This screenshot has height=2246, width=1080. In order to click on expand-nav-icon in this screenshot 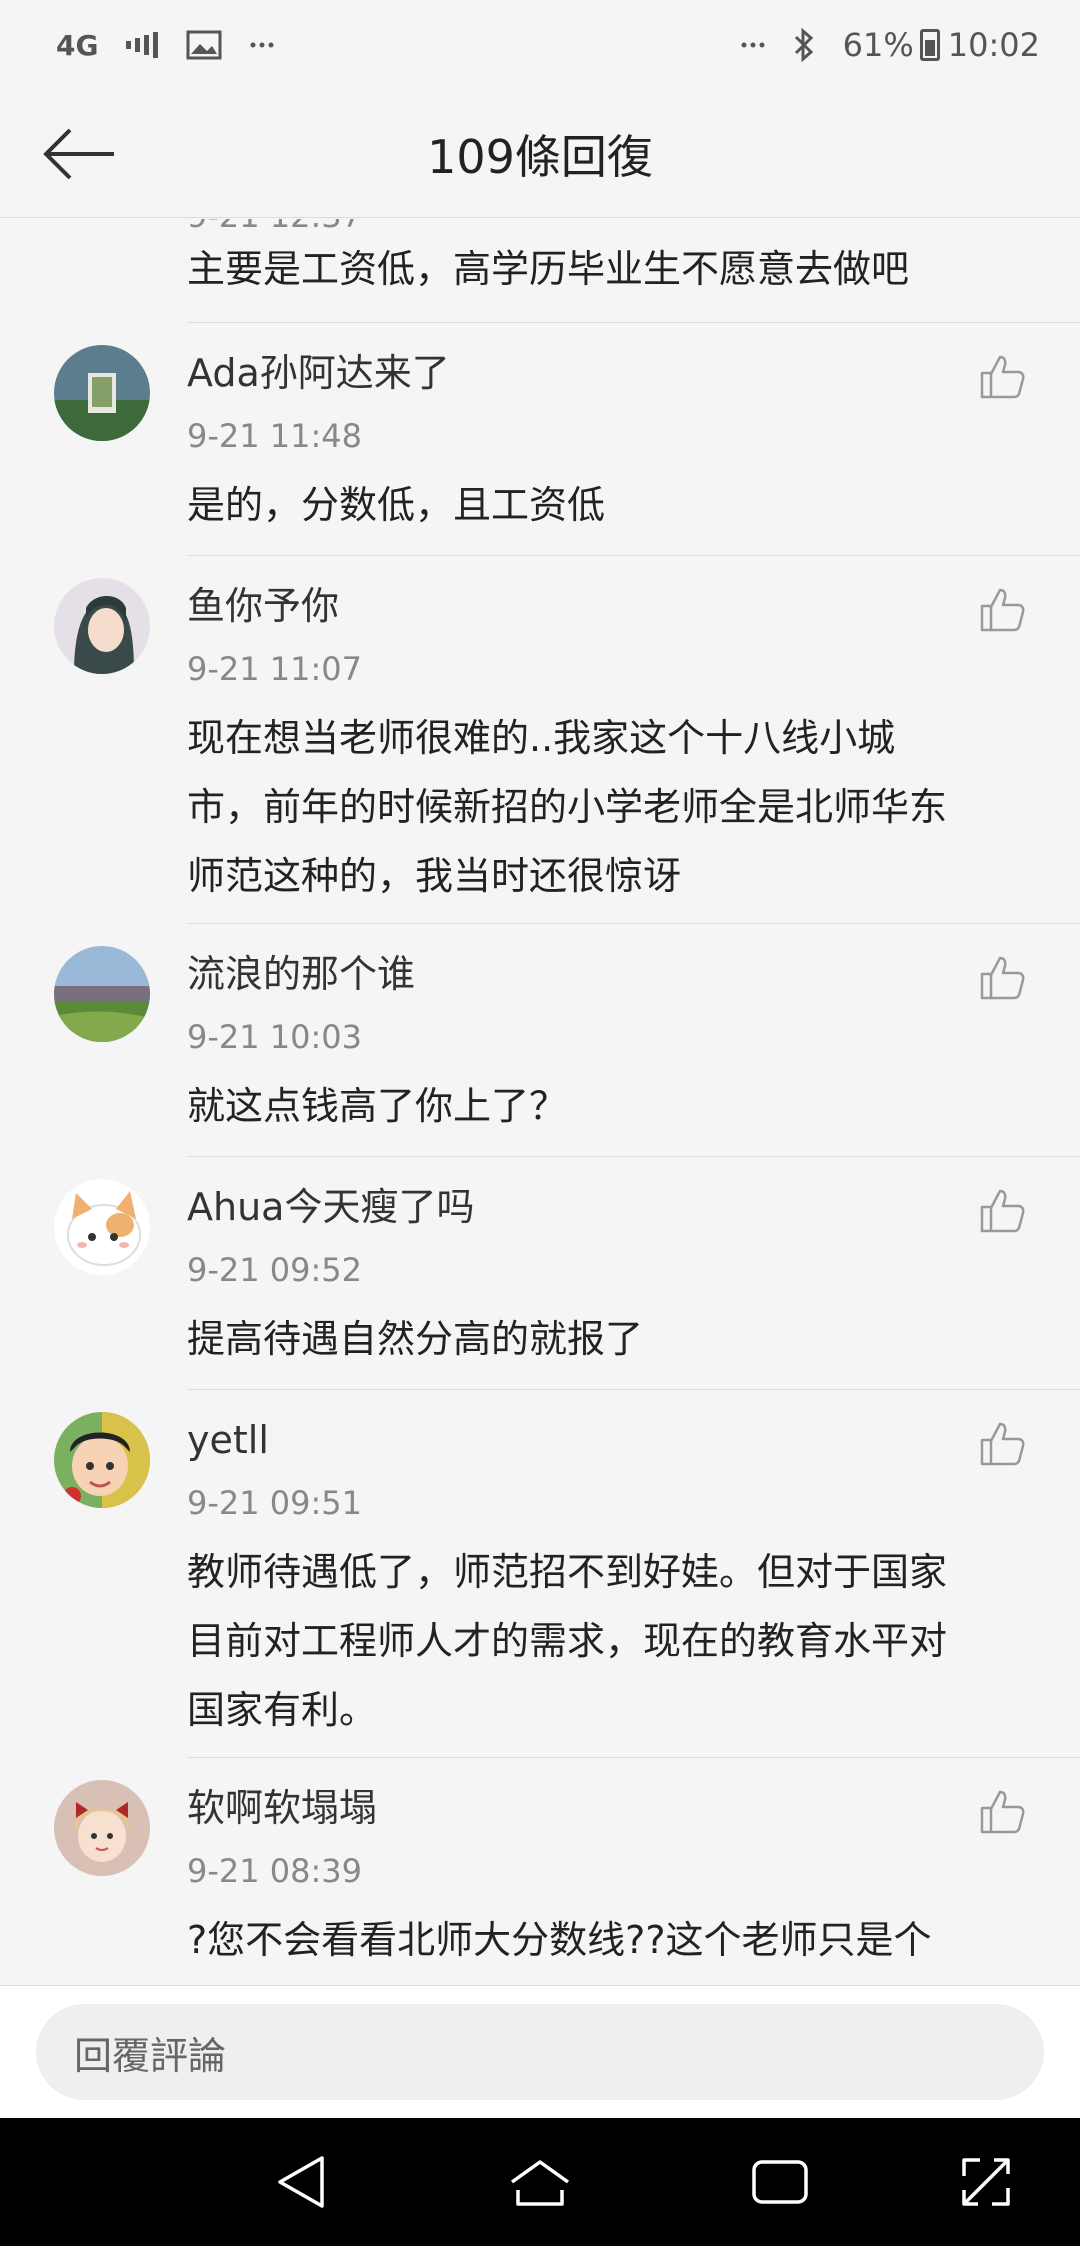, I will do `click(986, 2182)`.